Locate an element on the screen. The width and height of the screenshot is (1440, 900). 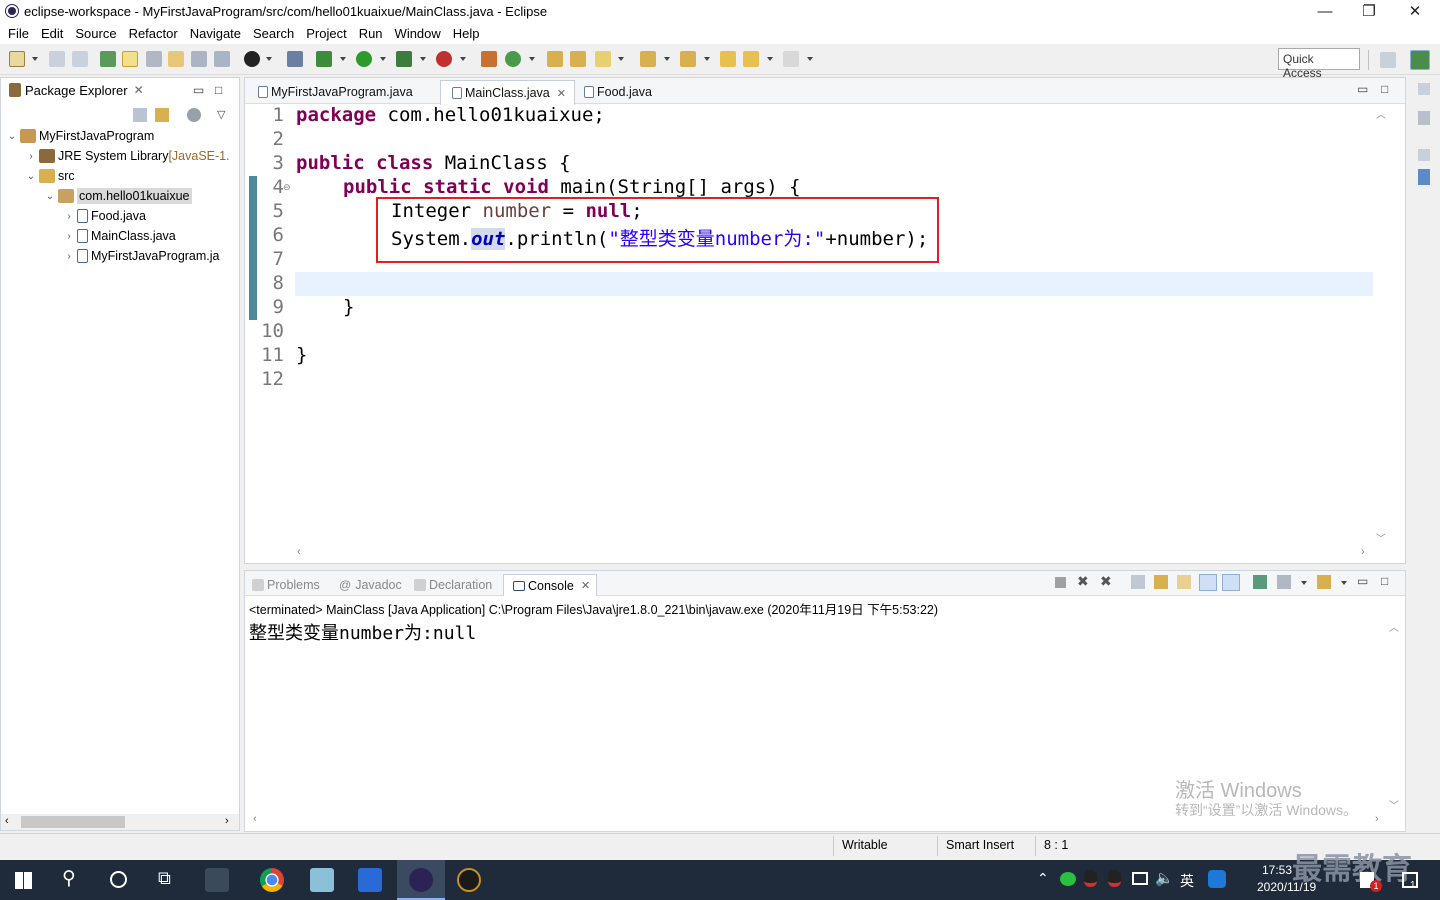
tree-item: ⌄ MyFirstJavaProgram is located at coordinates (120, 136).